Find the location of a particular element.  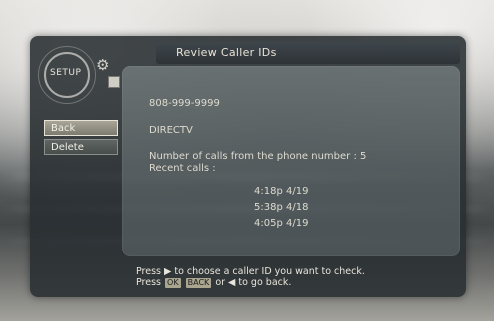

back-button: Back is located at coordinates (81, 128).